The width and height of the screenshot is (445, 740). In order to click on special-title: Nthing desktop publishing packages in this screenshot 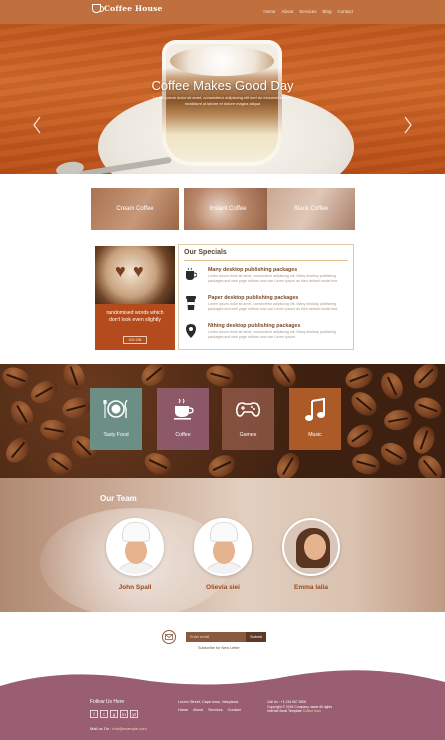, I will do `click(254, 326)`.